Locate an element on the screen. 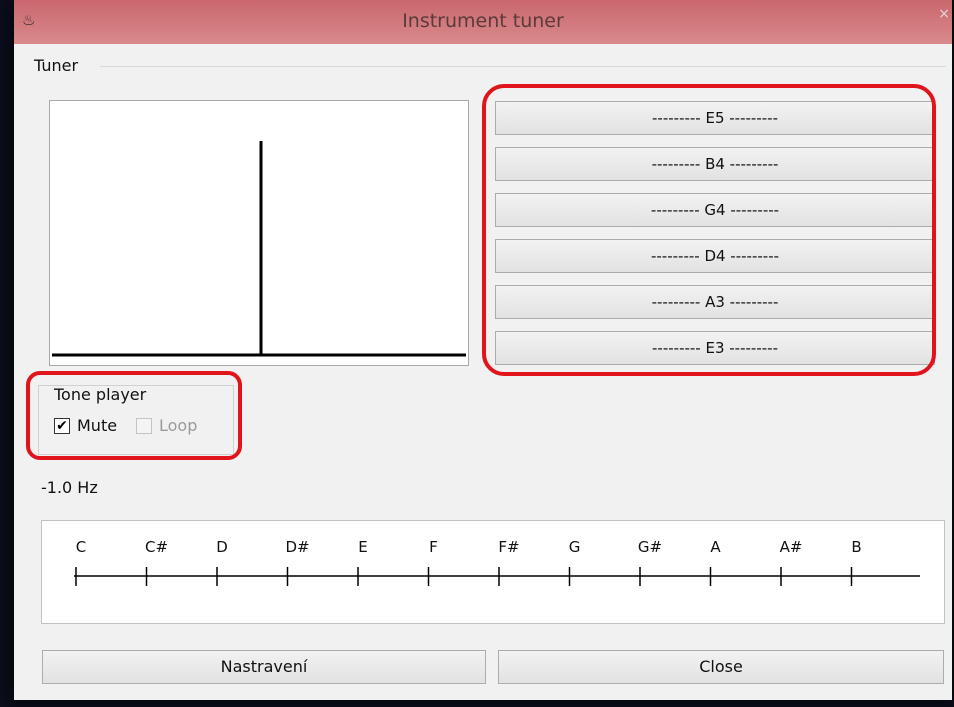 The width and height of the screenshot is (954, 707). scale-note-label: D# is located at coordinates (297, 547).